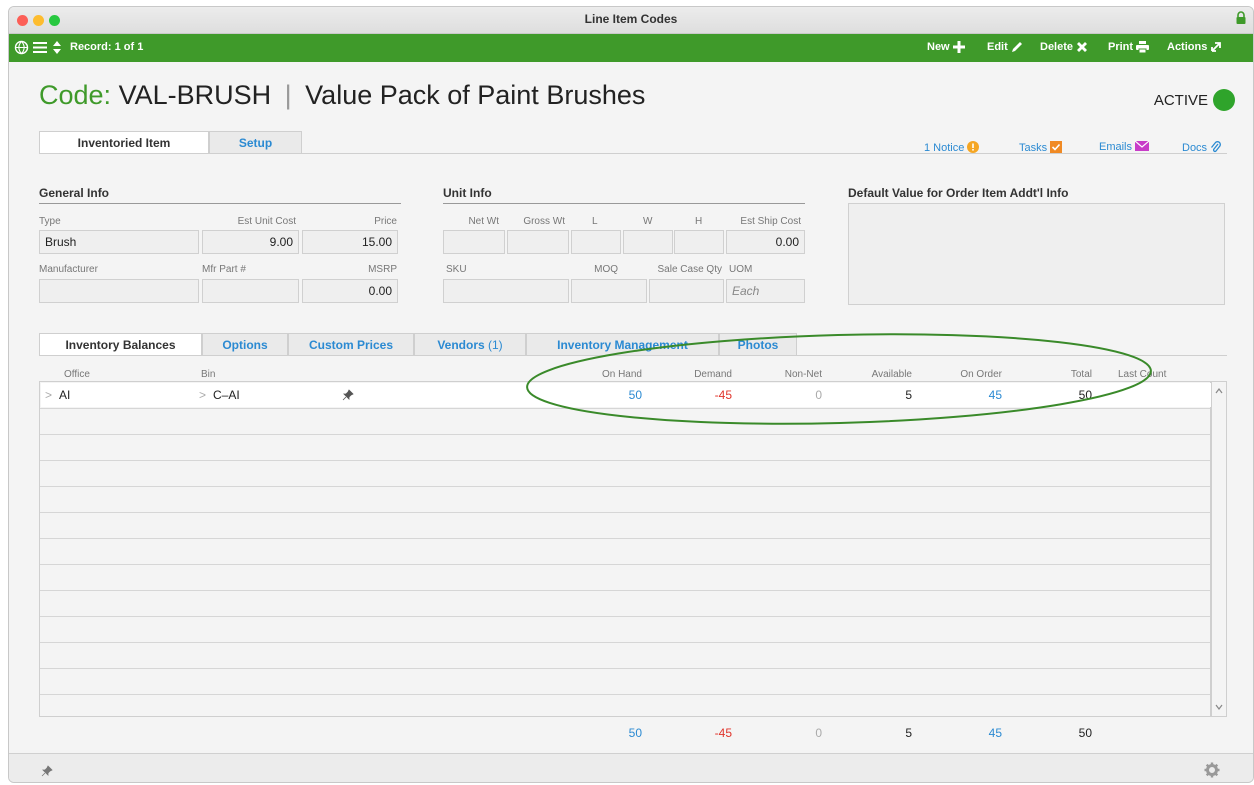 This screenshot has width=1254, height=785. Describe the element at coordinates (382, 269) in the screenshot. I see `msrp-label: MSRP` at that location.